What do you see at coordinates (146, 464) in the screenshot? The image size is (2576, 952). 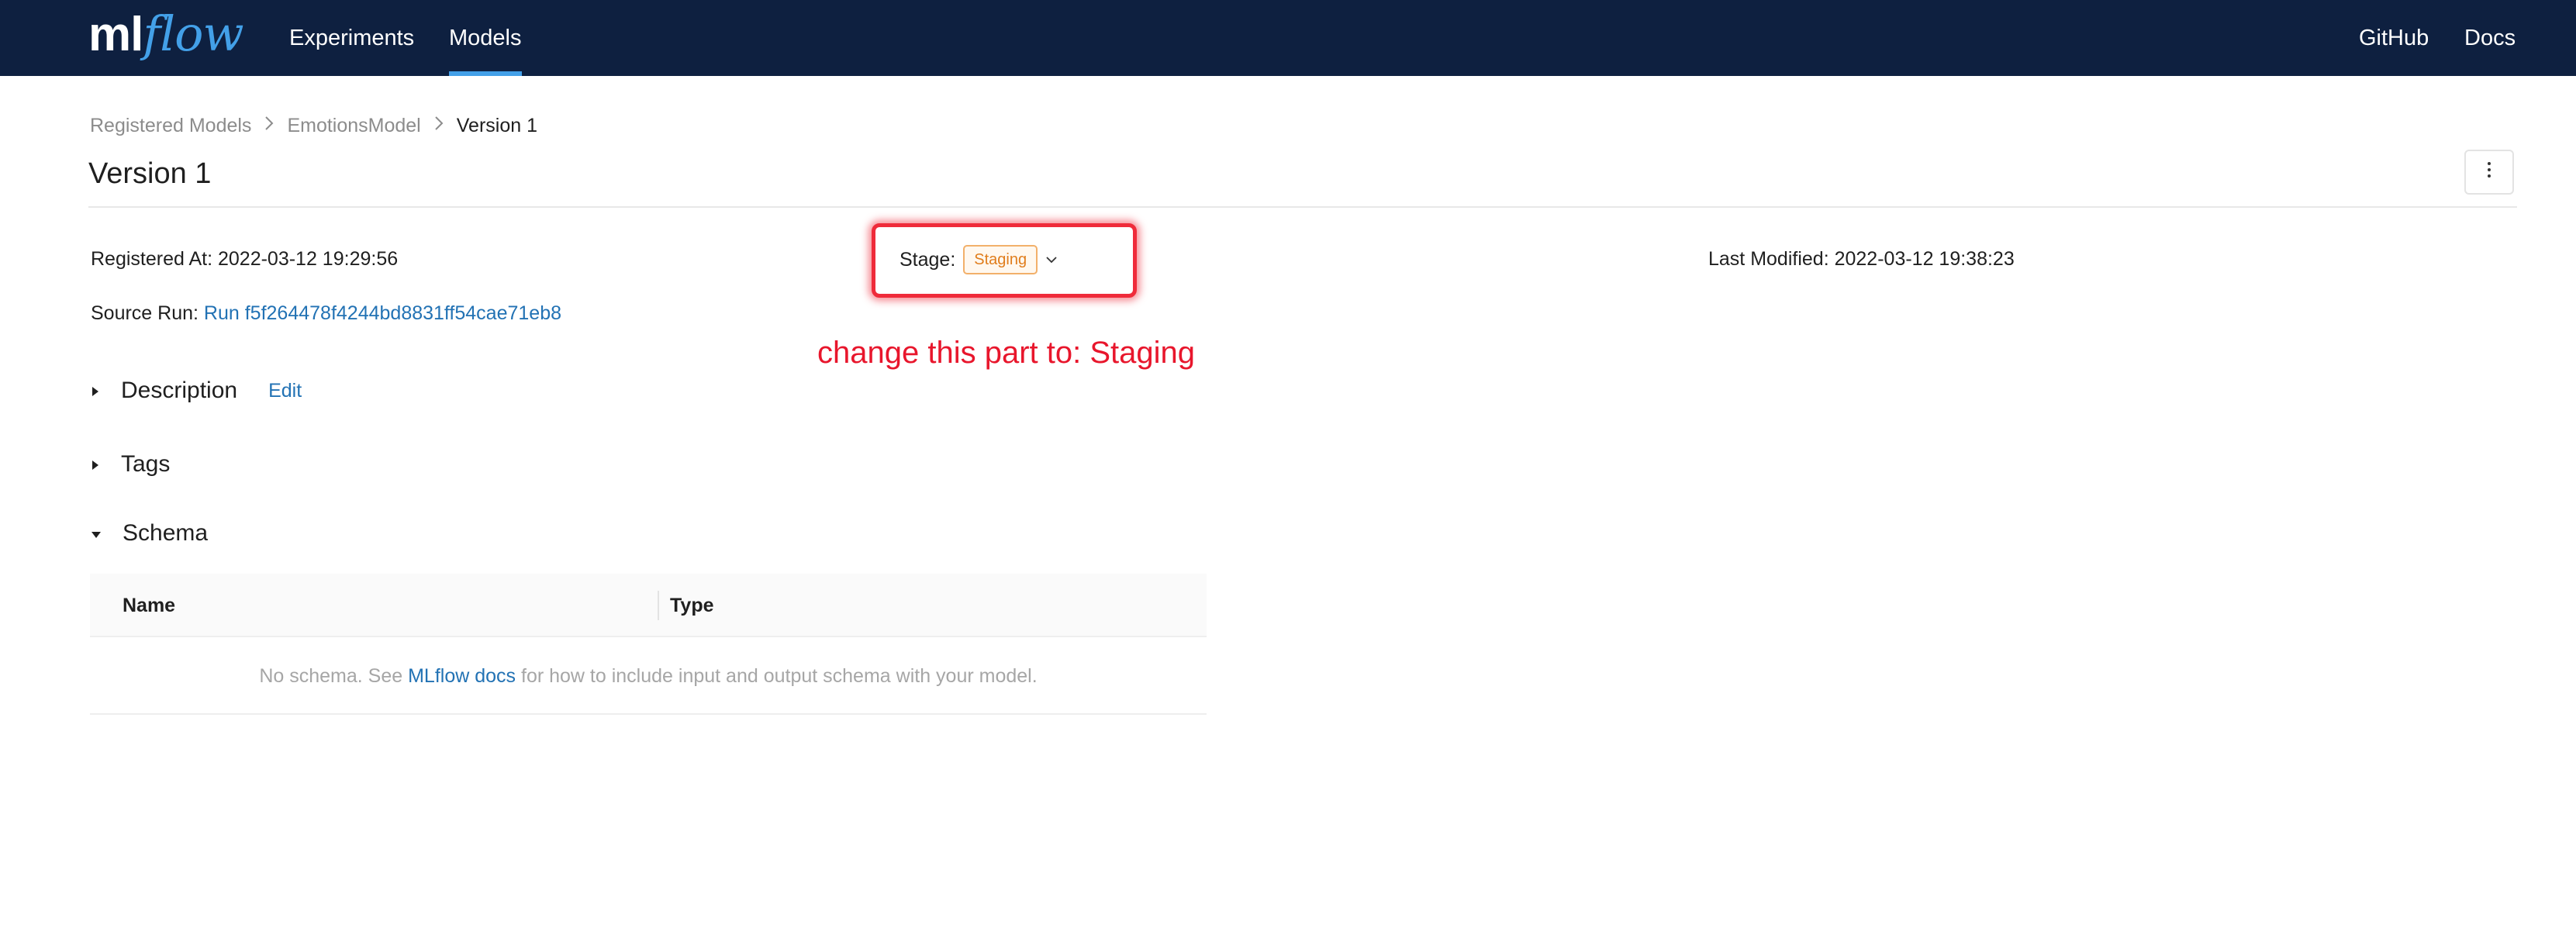 I see `tags-section-title: Tags` at bounding box center [146, 464].